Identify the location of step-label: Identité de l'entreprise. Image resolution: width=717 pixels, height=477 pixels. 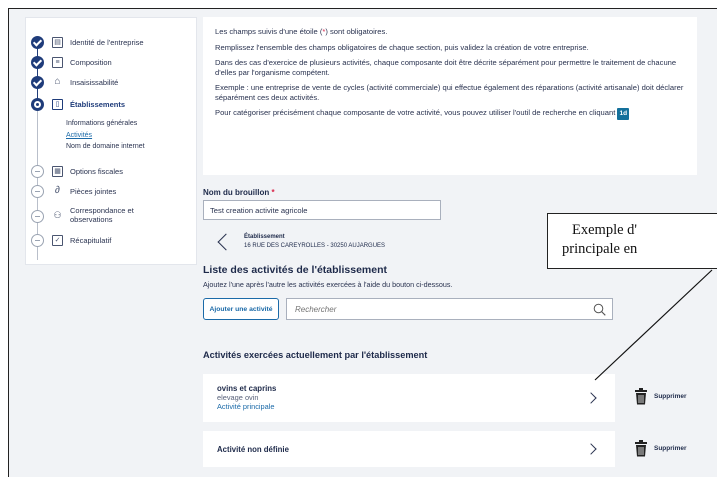
(107, 42).